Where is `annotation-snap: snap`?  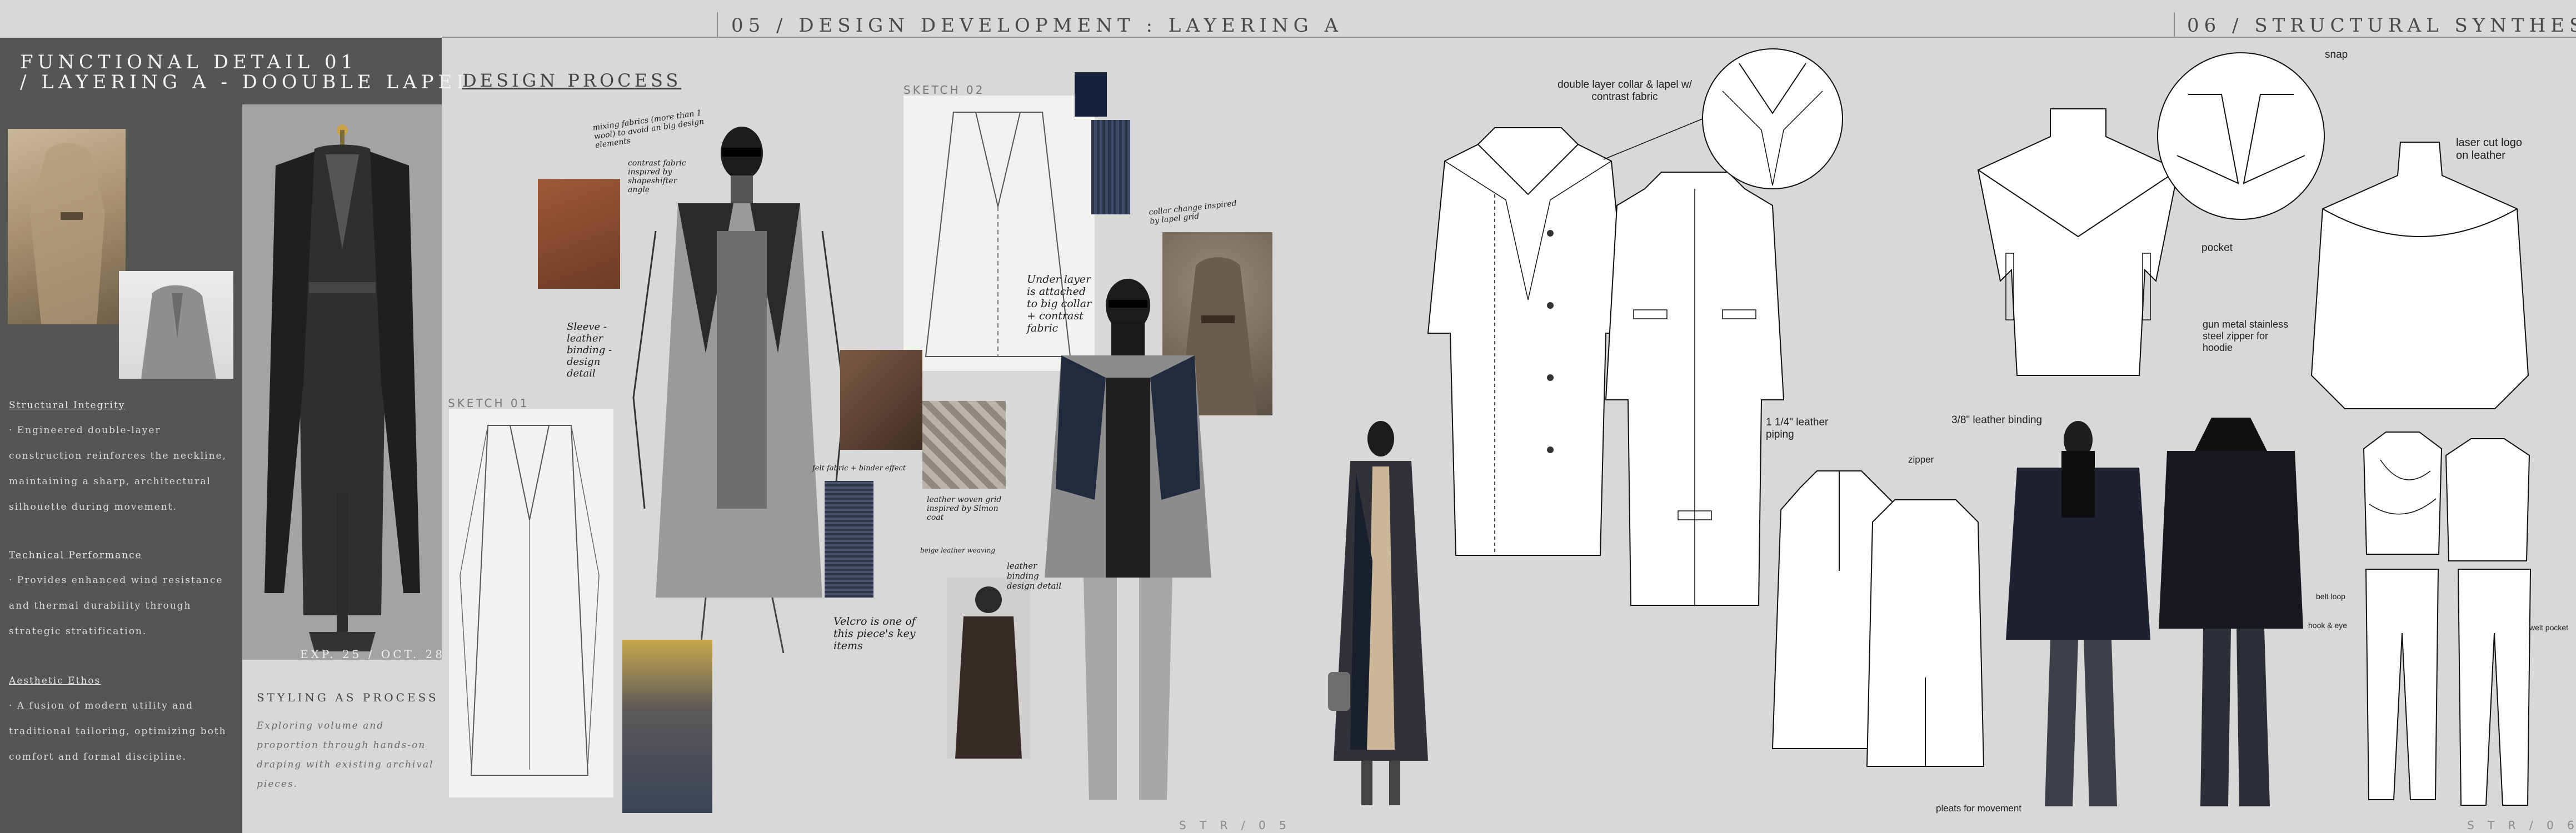
annotation-snap: snap is located at coordinates (2336, 55).